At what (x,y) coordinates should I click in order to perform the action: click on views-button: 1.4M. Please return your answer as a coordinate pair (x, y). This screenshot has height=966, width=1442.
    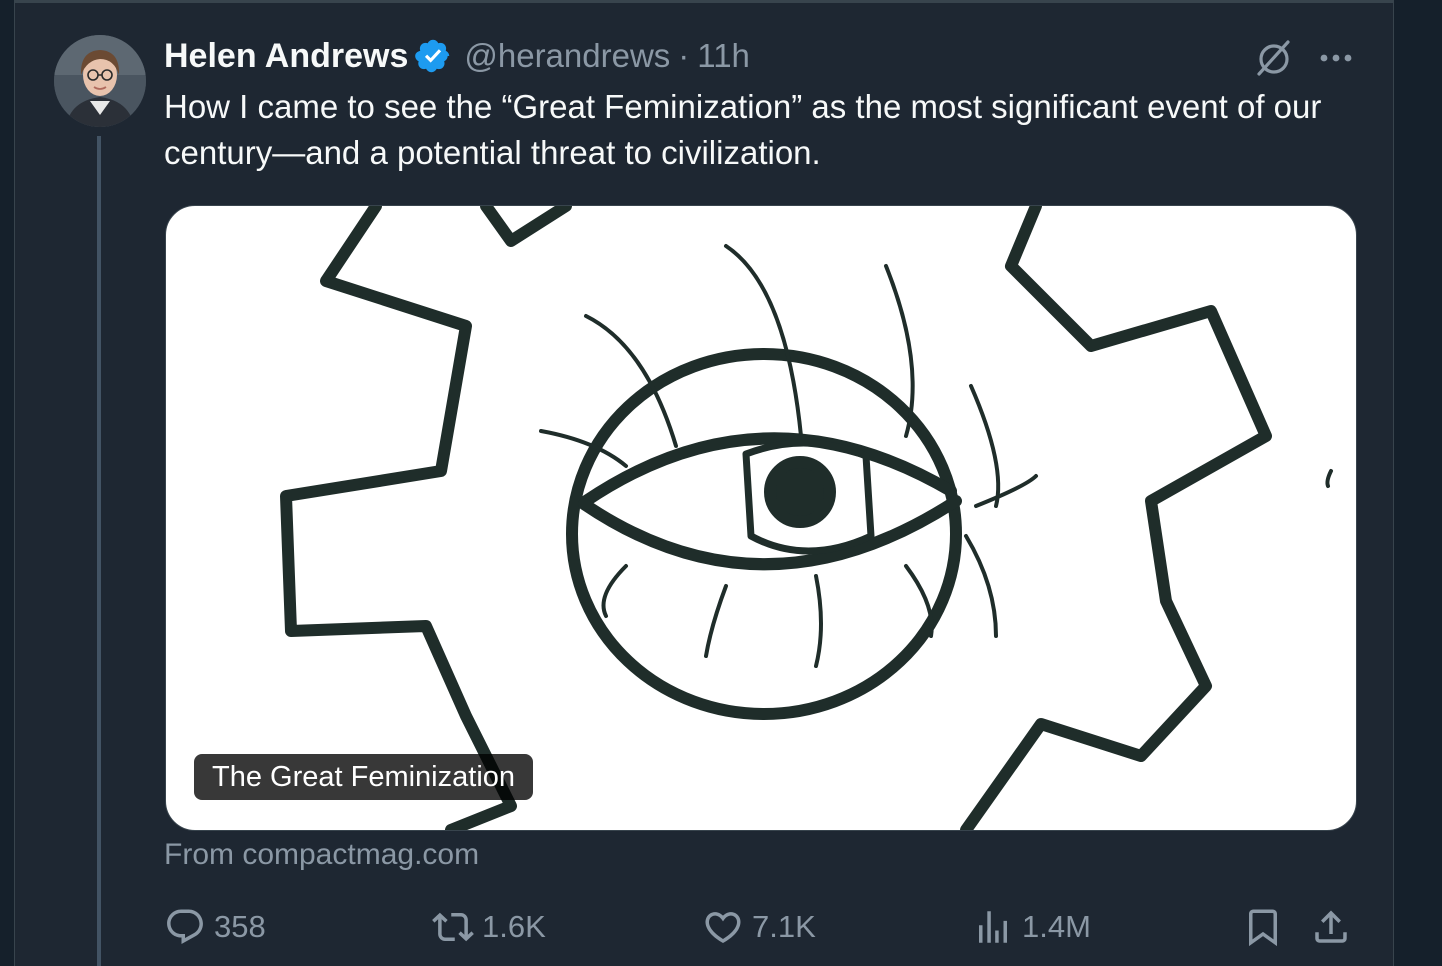
    Looking at the image, I should click on (1031, 927).